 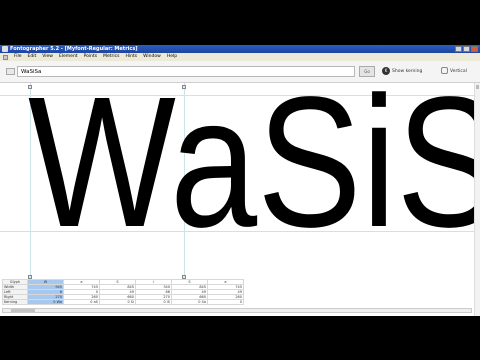 What do you see at coordinates (131, 57) in the screenshot?
I see `menu-hints: Hints` at bounding box center [131, 57].